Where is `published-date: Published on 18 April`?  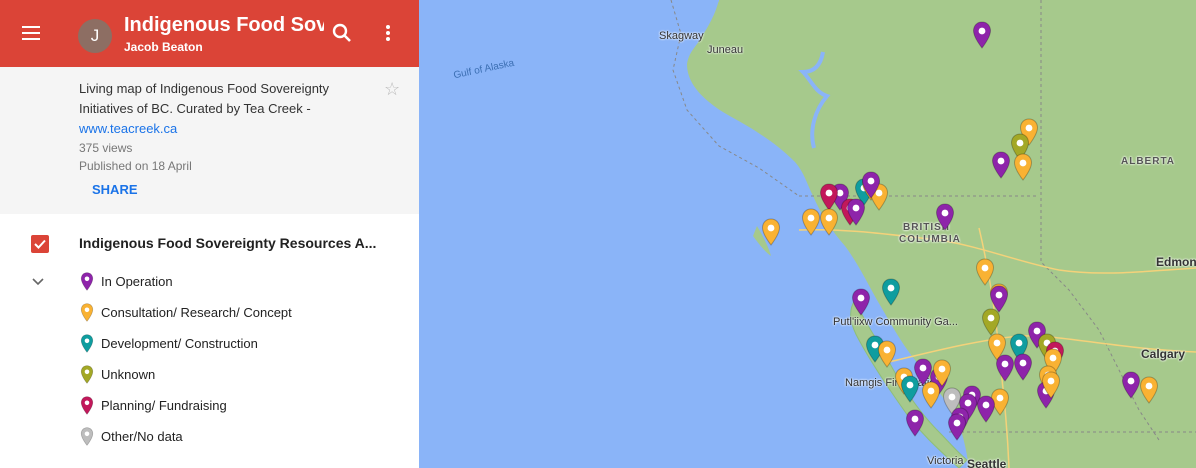 published-date: Published on 18 April is located at coordinates (135, 166).